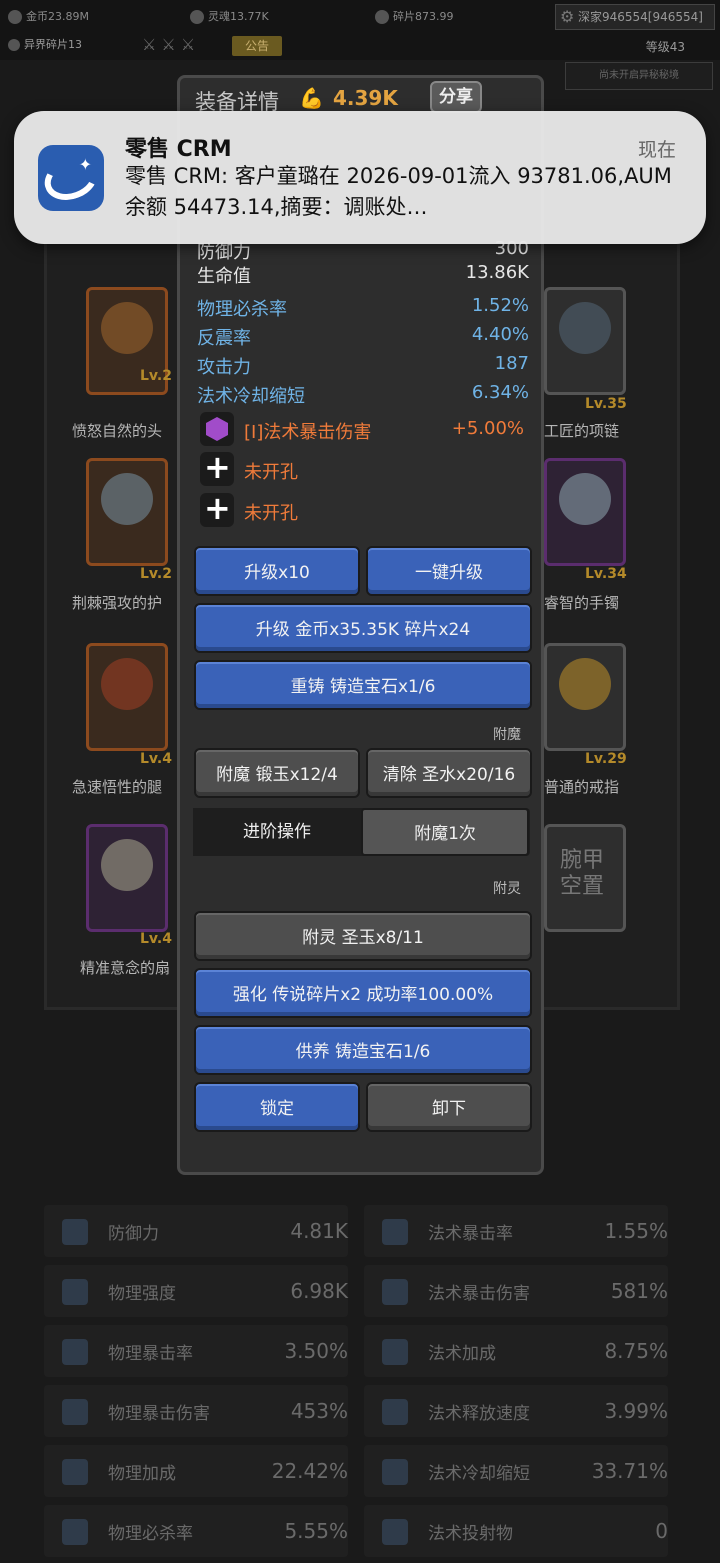 This screenshot has height=1563, width=720. Describe the element at coordinates (516, 1471) in the screenshot. I see `stat-cell: 法术冷却缩短 33.71%` at that location.